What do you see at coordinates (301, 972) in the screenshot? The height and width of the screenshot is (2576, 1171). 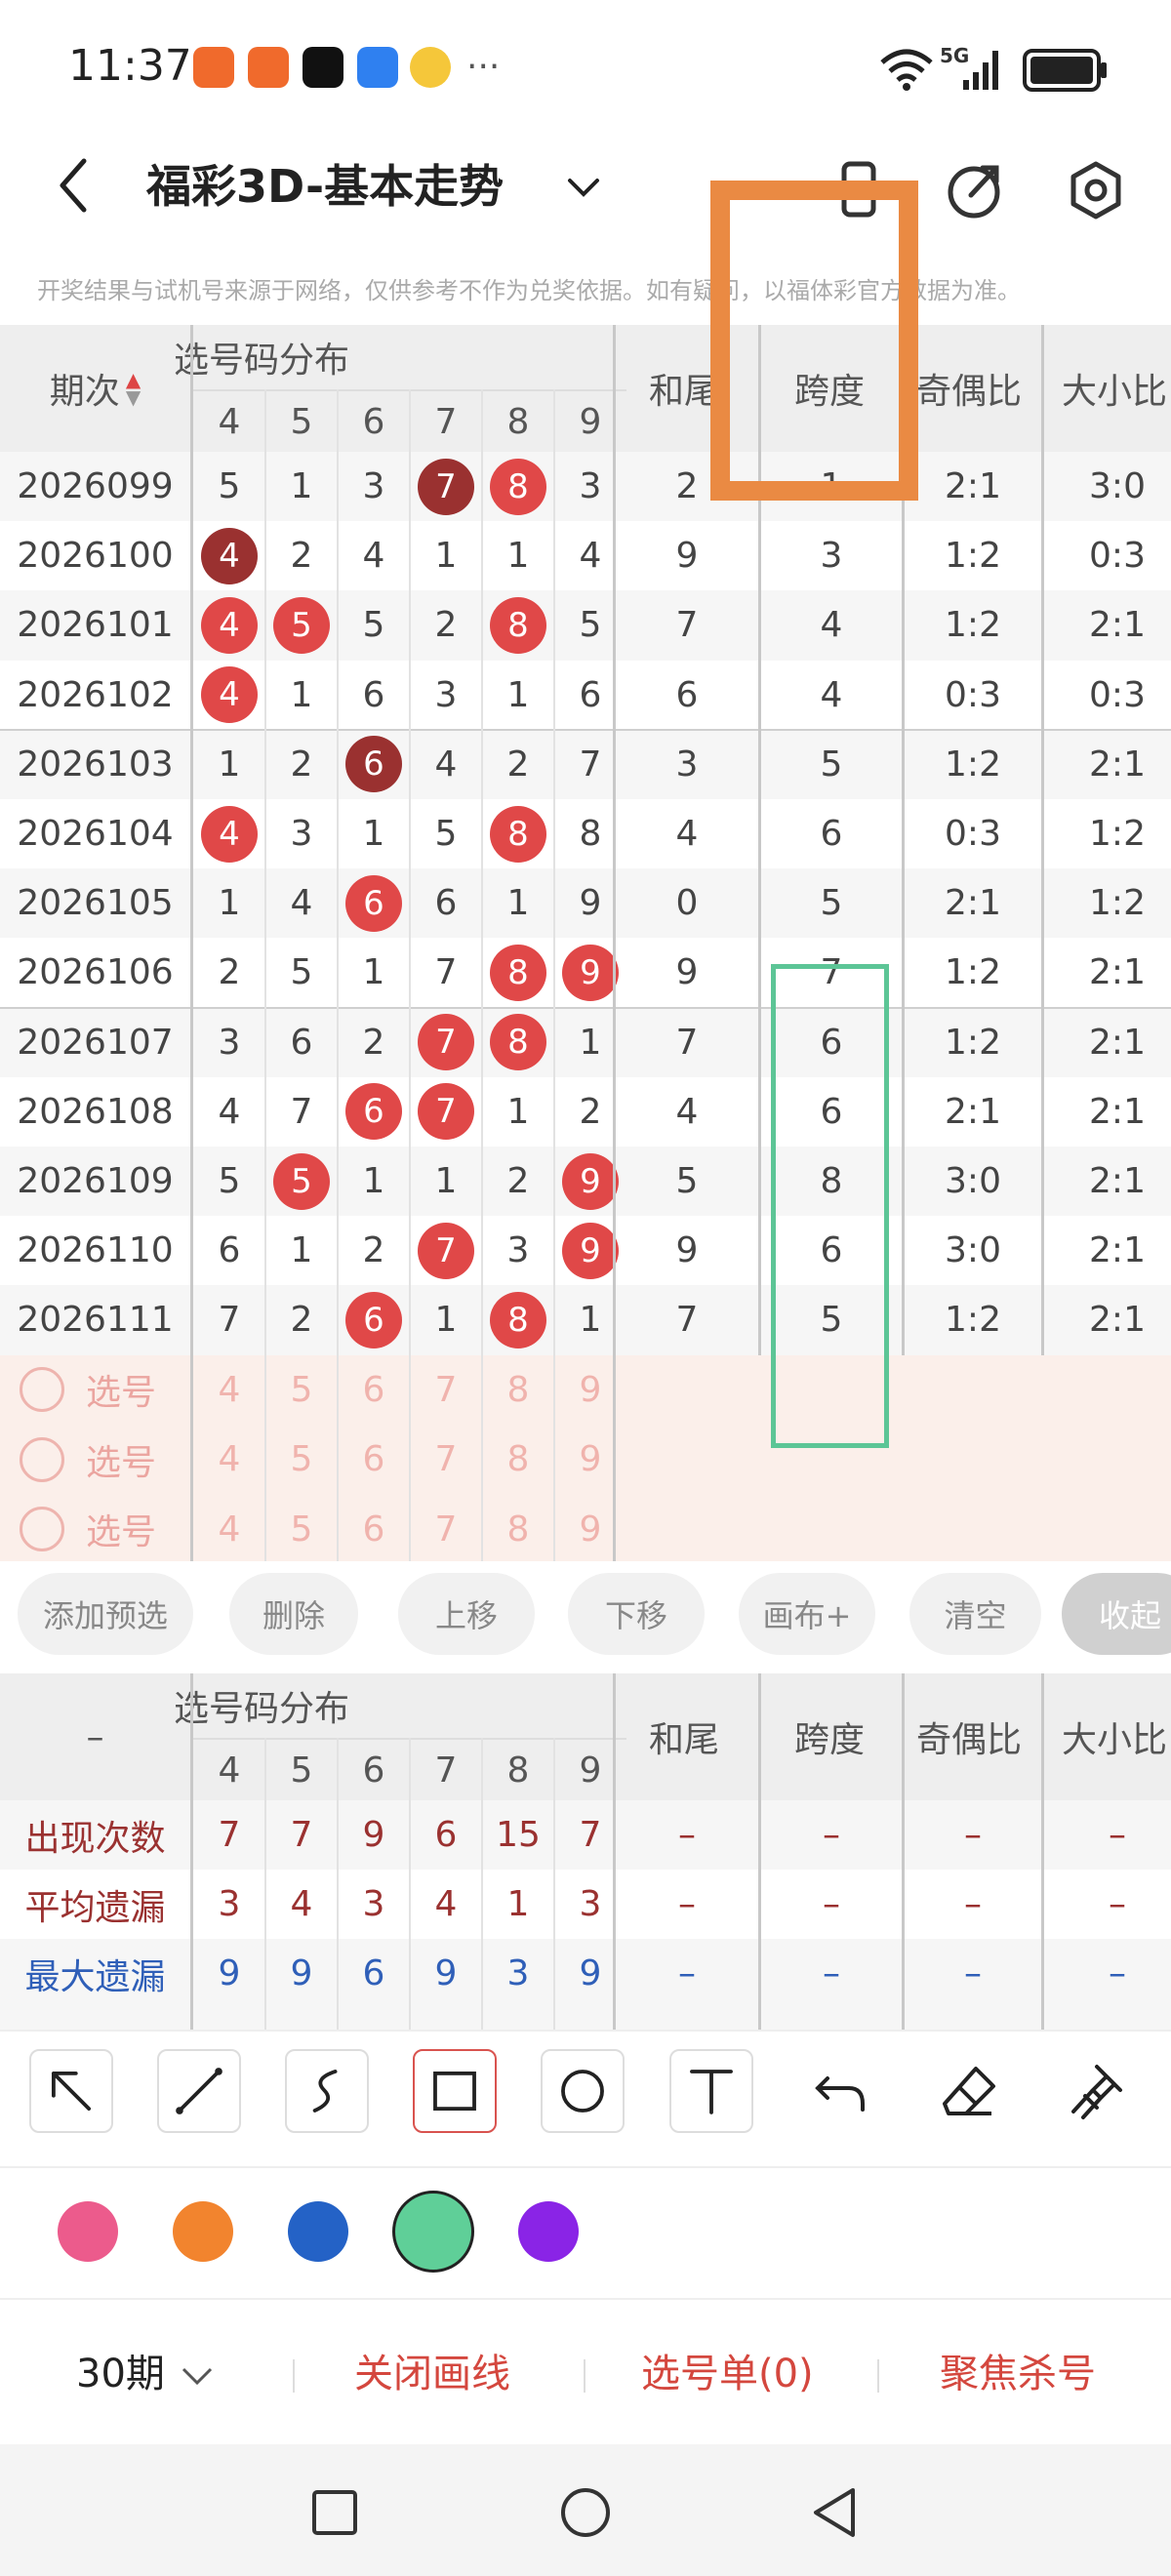 I see `digit-cell: 5` at bounding box center [301, 972].